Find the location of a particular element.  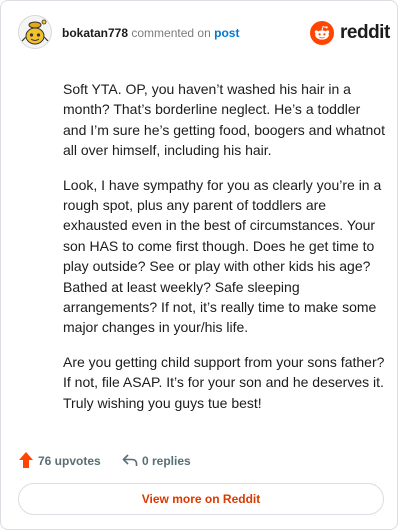

reddit-wordmark: reddit is located at coordinates (365, 32).